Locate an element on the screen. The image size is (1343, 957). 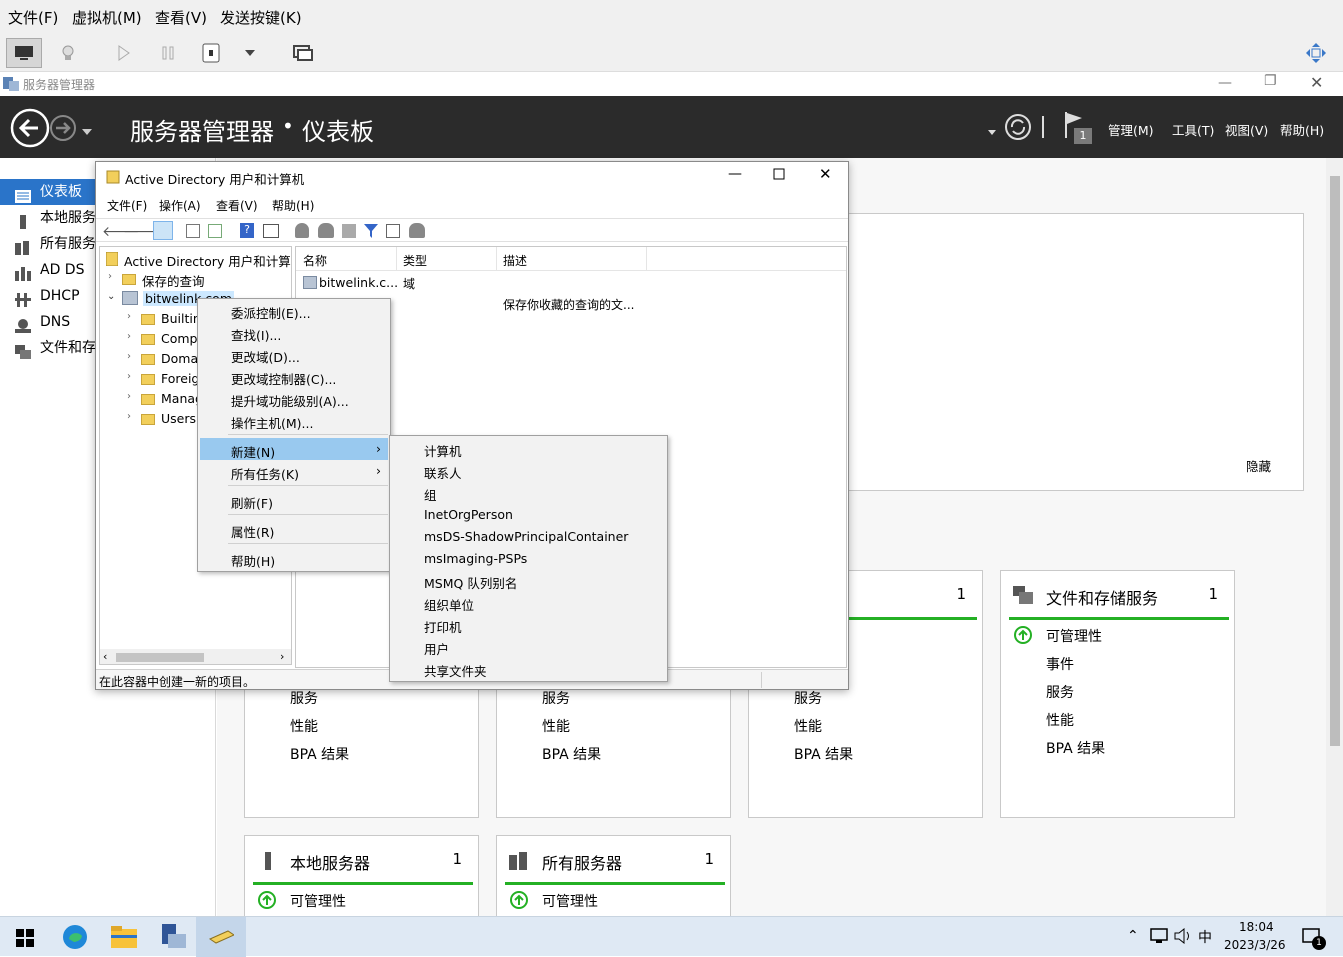
file-storage-tile: 文件和存储服务 1 可管理性 事件 服务 性能 BPA 结果 is located at coordinates (1117, 694).